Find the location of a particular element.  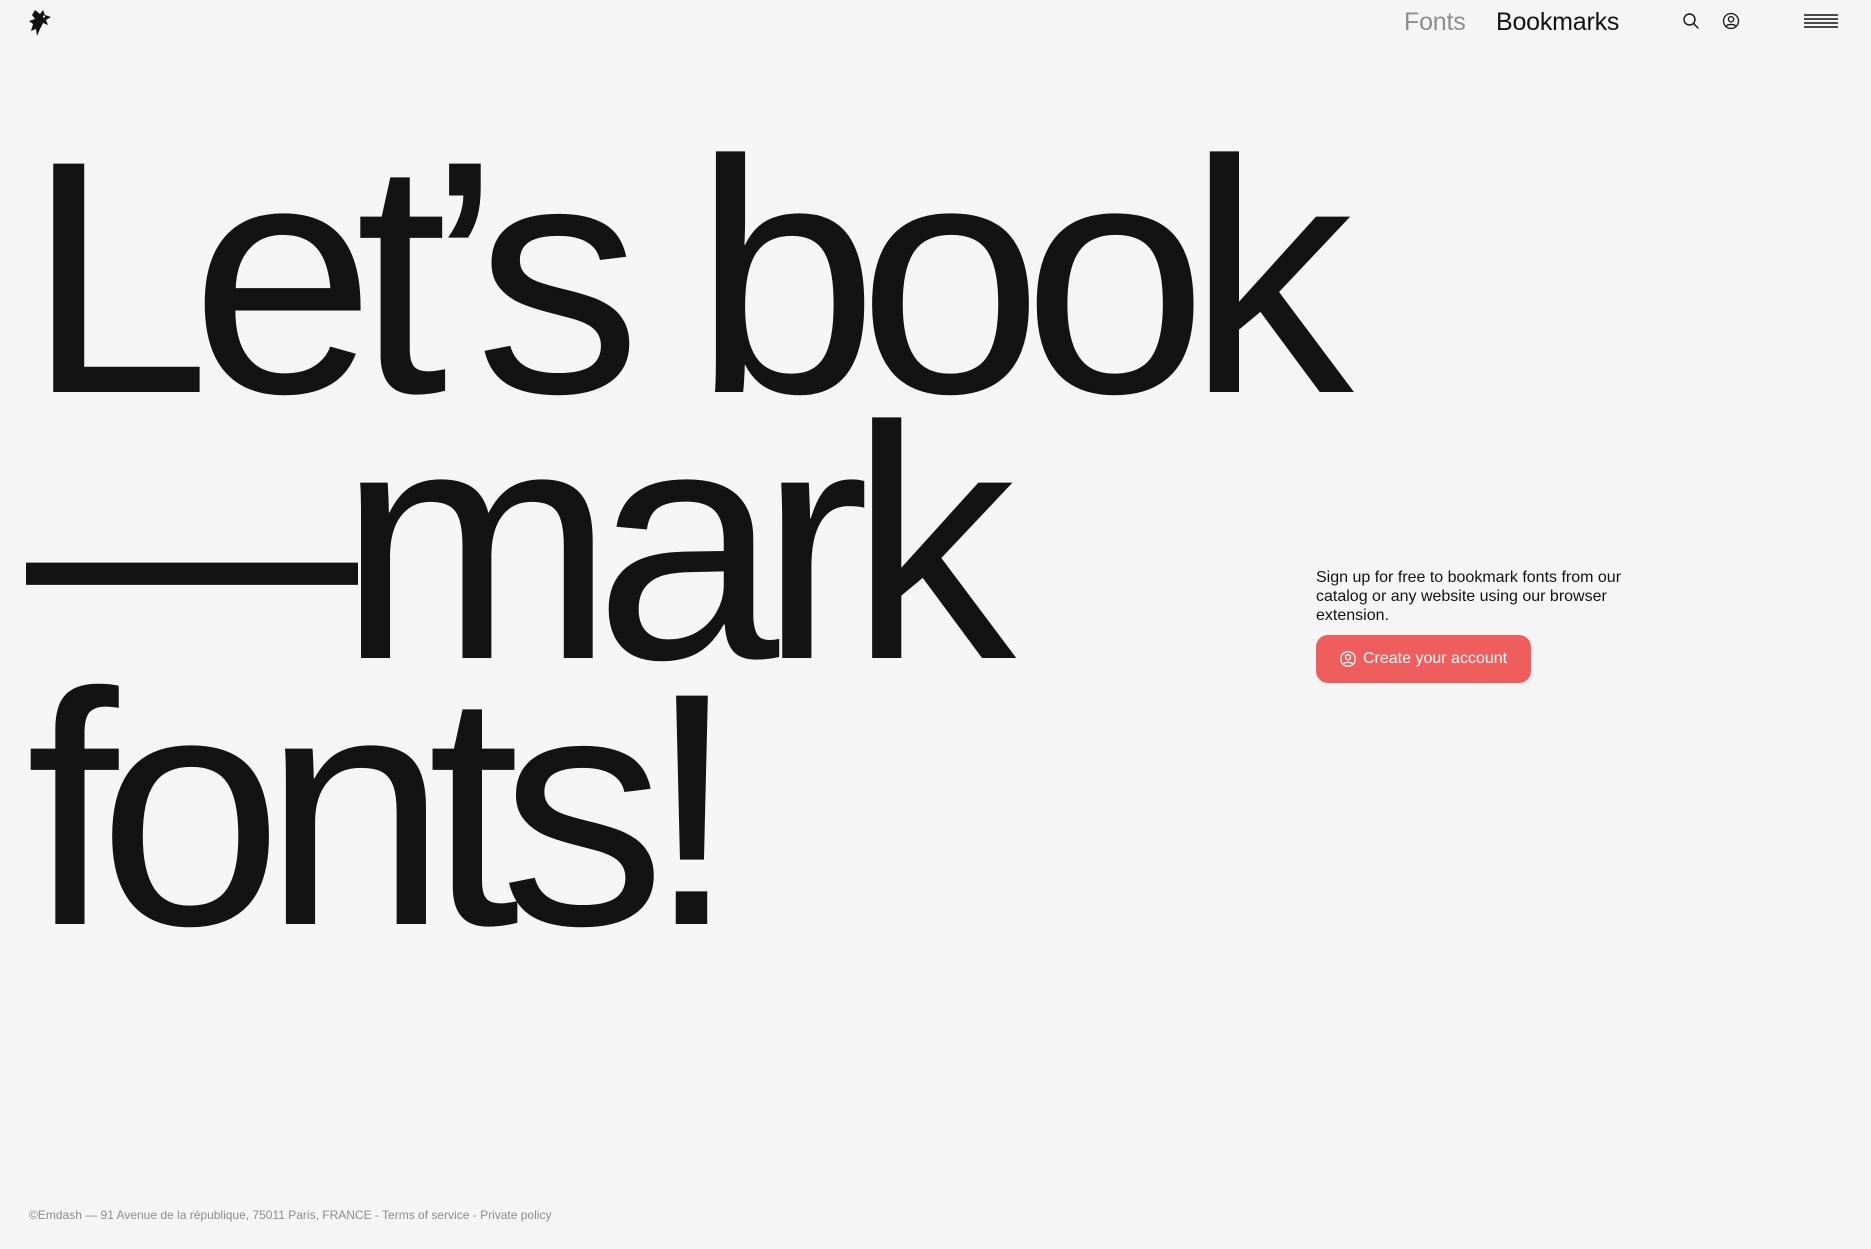

menu-button is located at coordinates (1821, 21).